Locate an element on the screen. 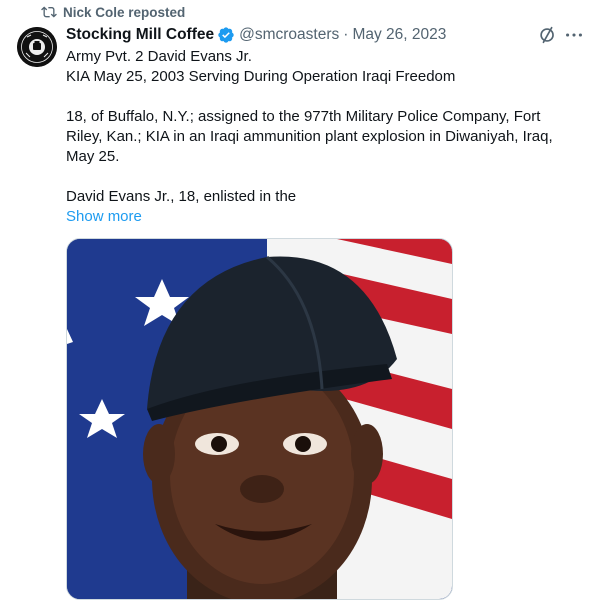  timestamp: May 26, 2023 is located at coordinates (399, 35).